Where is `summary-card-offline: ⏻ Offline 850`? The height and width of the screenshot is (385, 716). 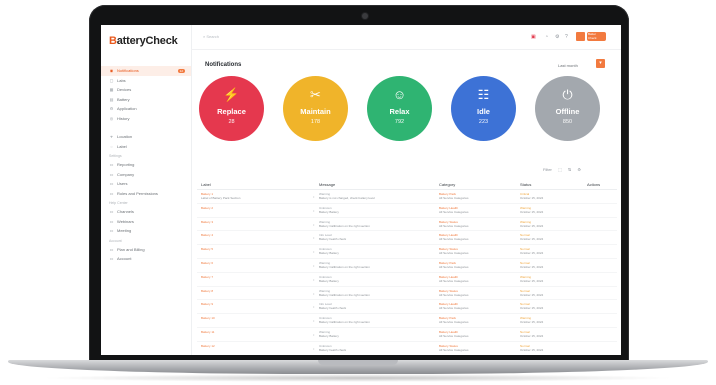 summary-card-offline: ⏻ Offline 850 is located at coordinates (567, 108).